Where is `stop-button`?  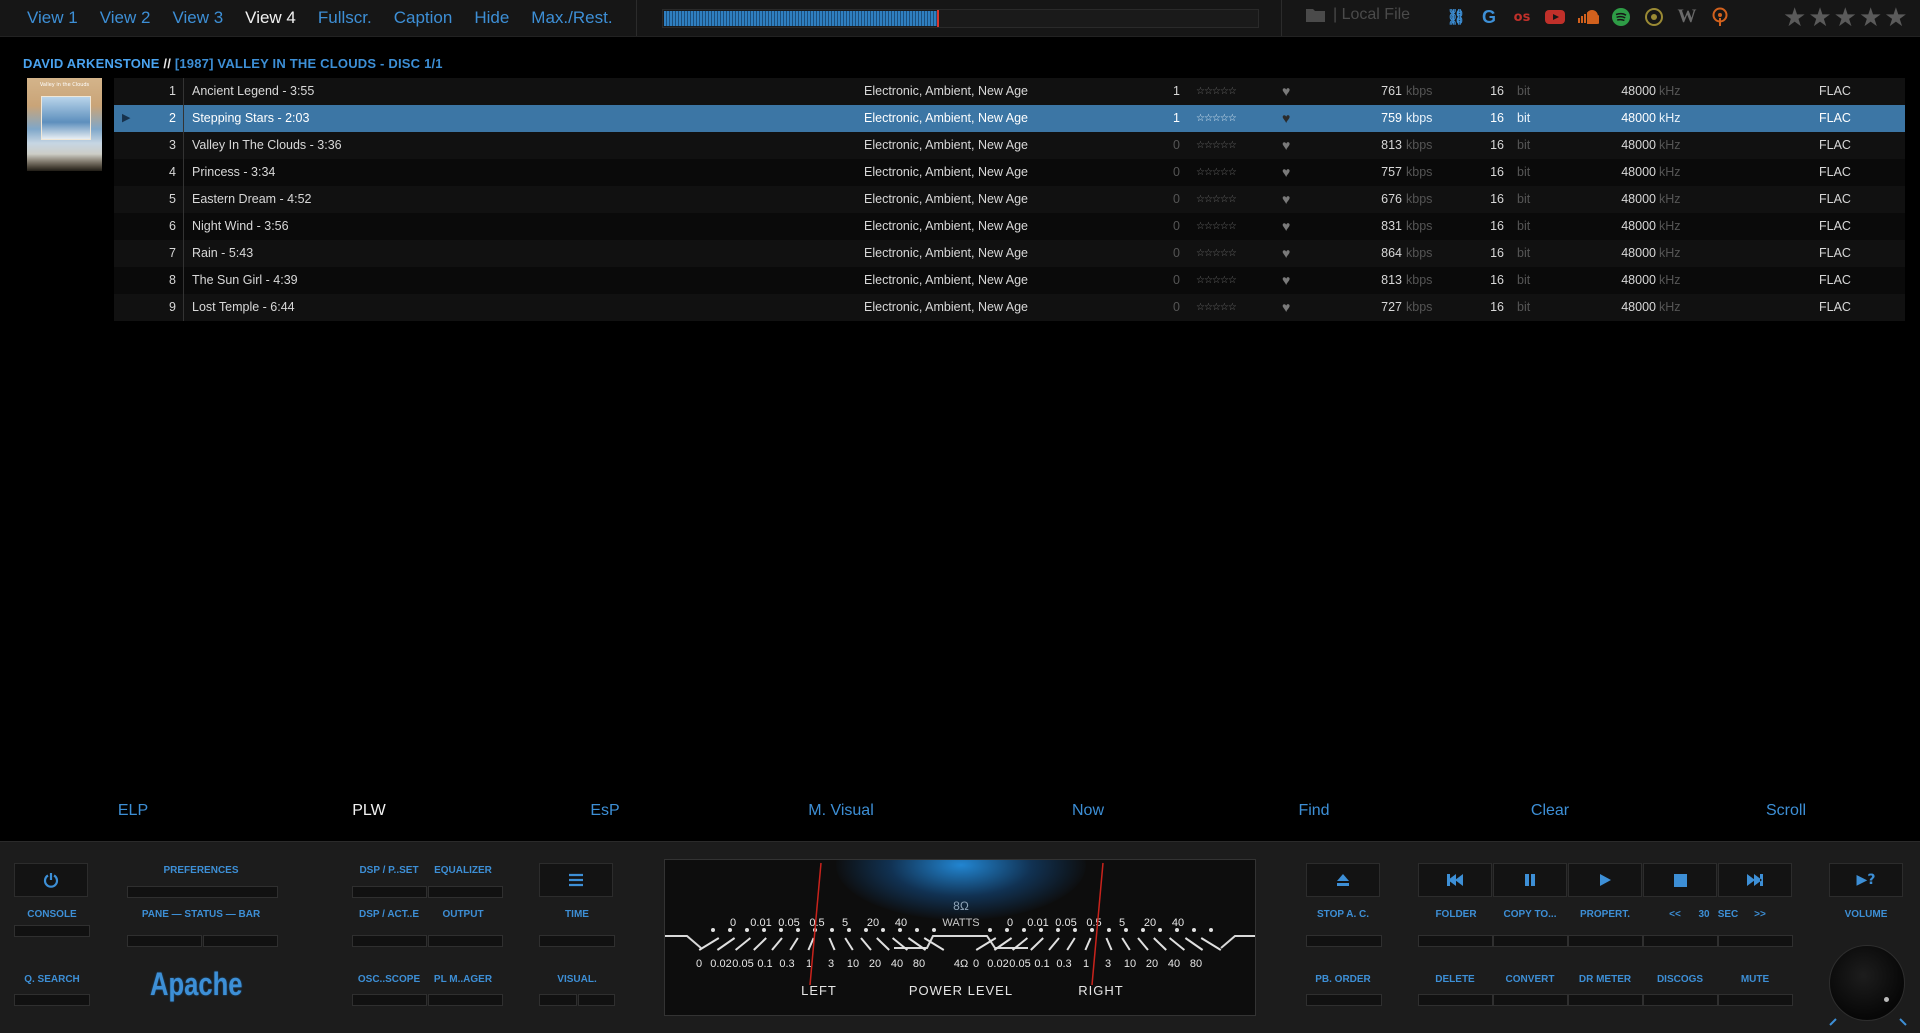 stop-button is located at coordinates (1680, 880).